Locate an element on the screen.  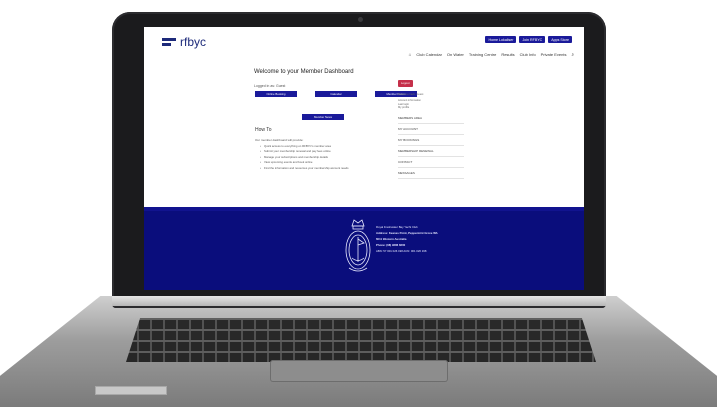
sidebar-meta-line: My profile is located at coordinates (431, 108).